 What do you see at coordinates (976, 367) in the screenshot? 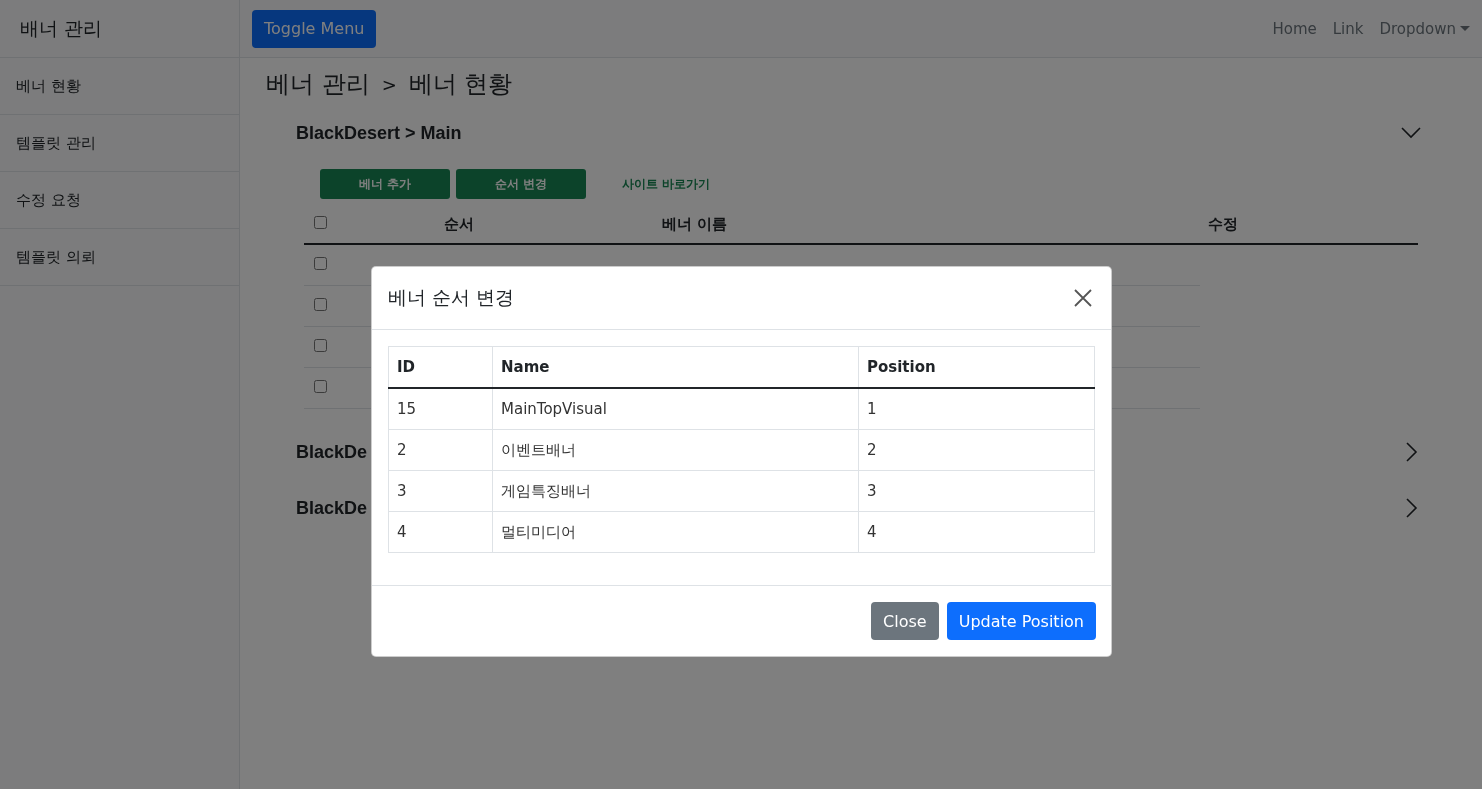
I see `column-header: Position` at bounding box center [976, 367].